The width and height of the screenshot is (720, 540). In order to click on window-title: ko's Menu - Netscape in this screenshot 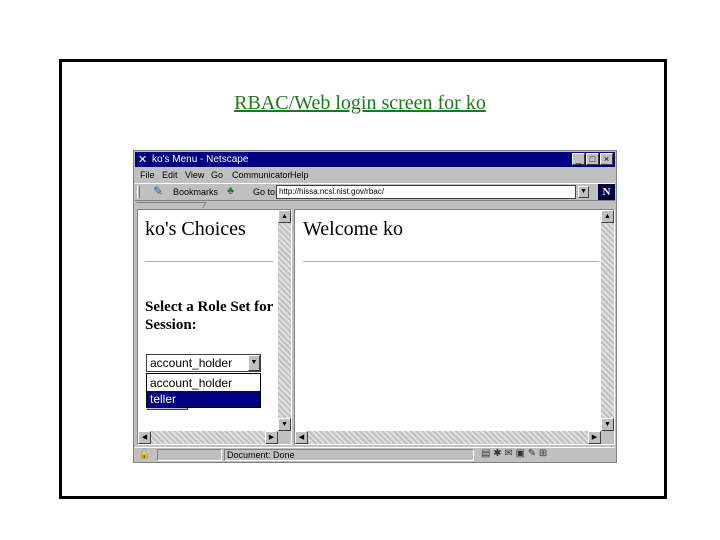, I will do `click(200, 159)`.